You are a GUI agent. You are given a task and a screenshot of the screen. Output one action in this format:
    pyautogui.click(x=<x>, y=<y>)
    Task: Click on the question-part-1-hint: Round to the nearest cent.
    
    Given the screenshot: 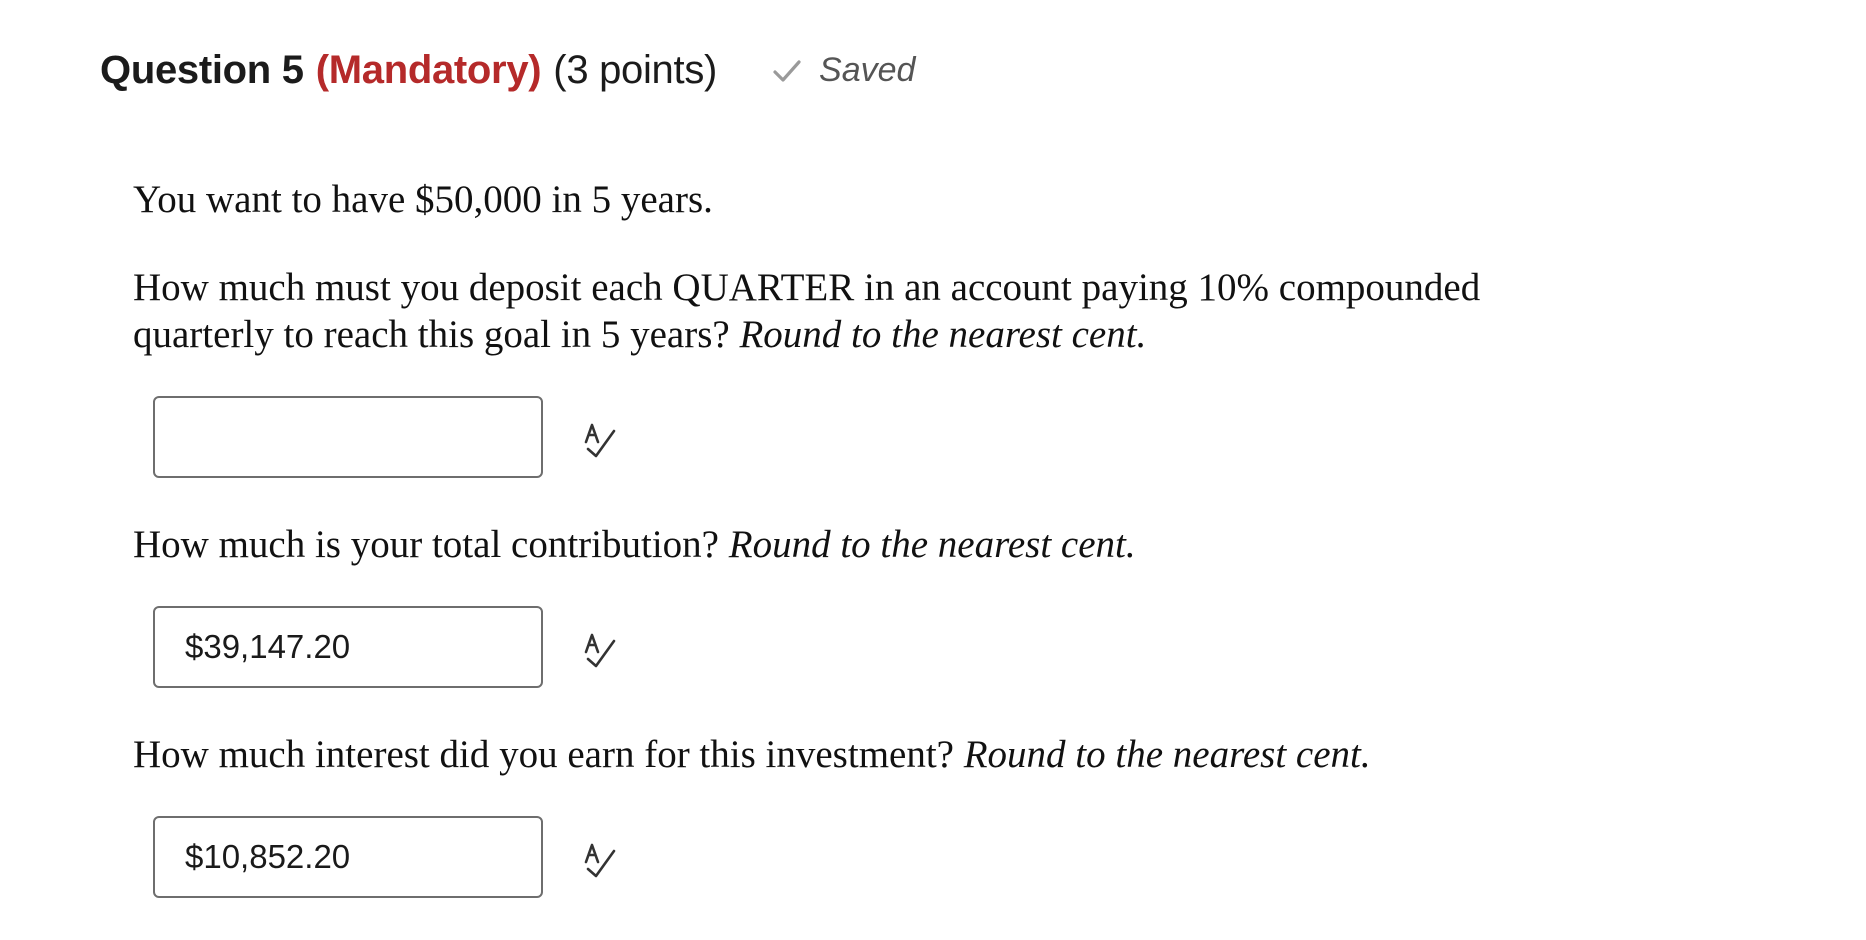 What is the action you would take?
    pyautogui.click(x=943, y=334)
    